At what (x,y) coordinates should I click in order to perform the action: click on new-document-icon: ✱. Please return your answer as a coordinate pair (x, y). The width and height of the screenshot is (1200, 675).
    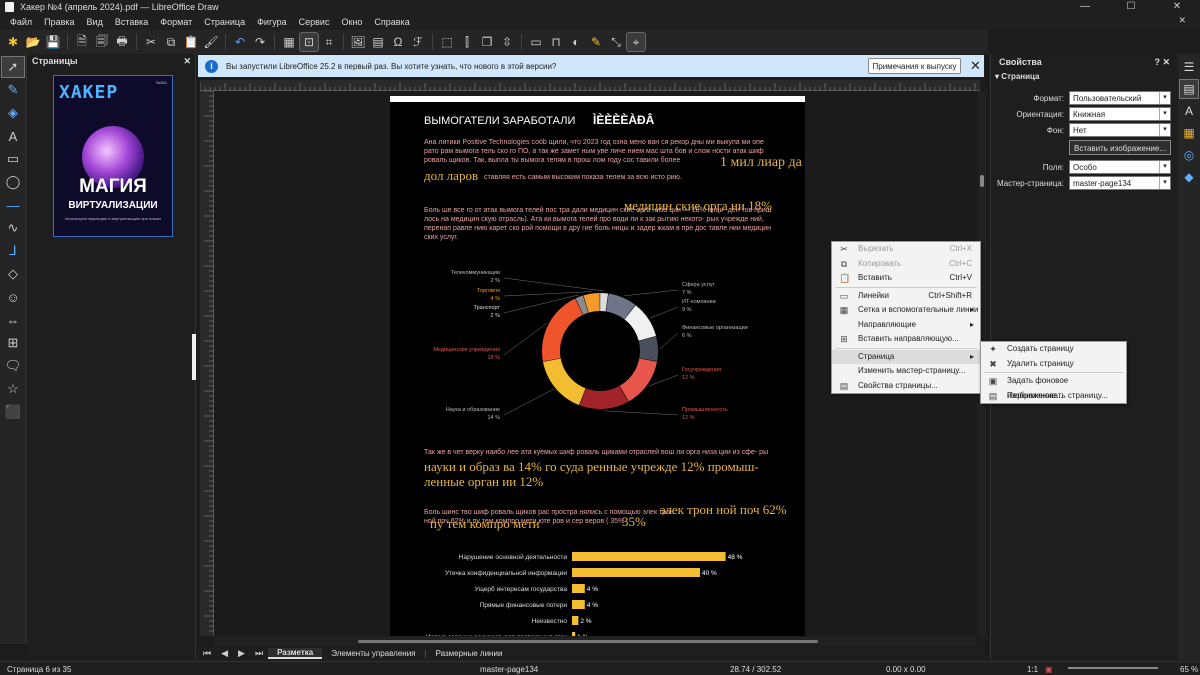
    Looking at the image, I should click on (13, 42).